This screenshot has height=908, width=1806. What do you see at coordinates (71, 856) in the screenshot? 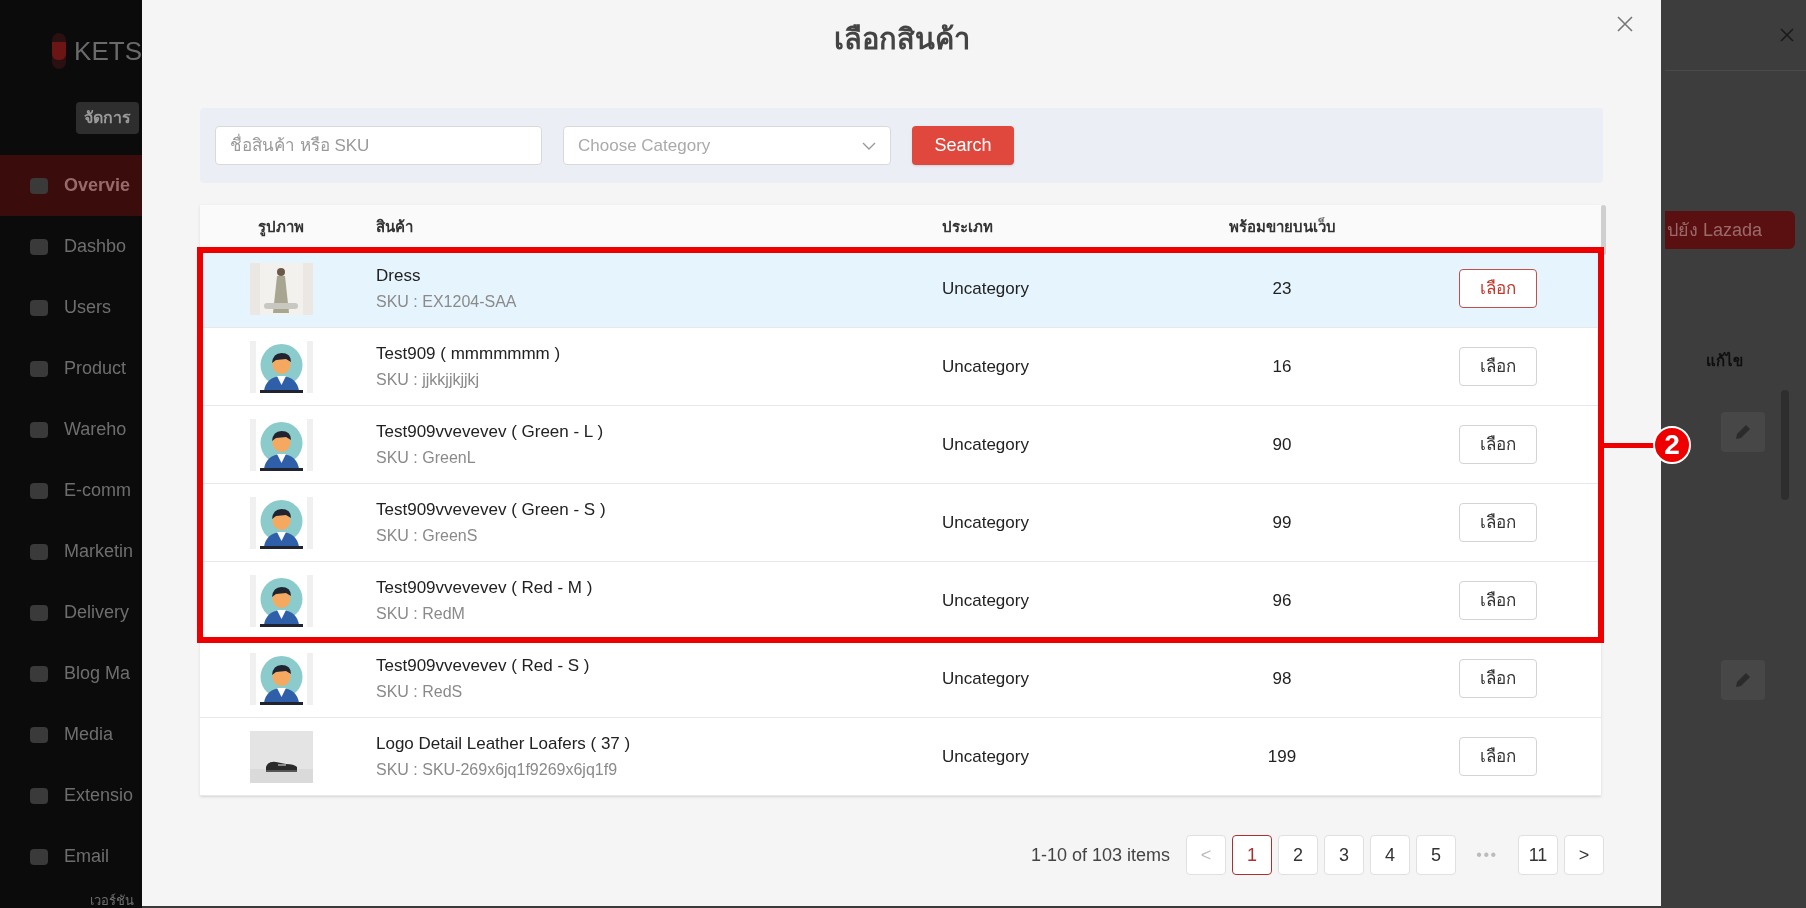
I see `sidebar-item: Email` at bounding box center [71, 856].